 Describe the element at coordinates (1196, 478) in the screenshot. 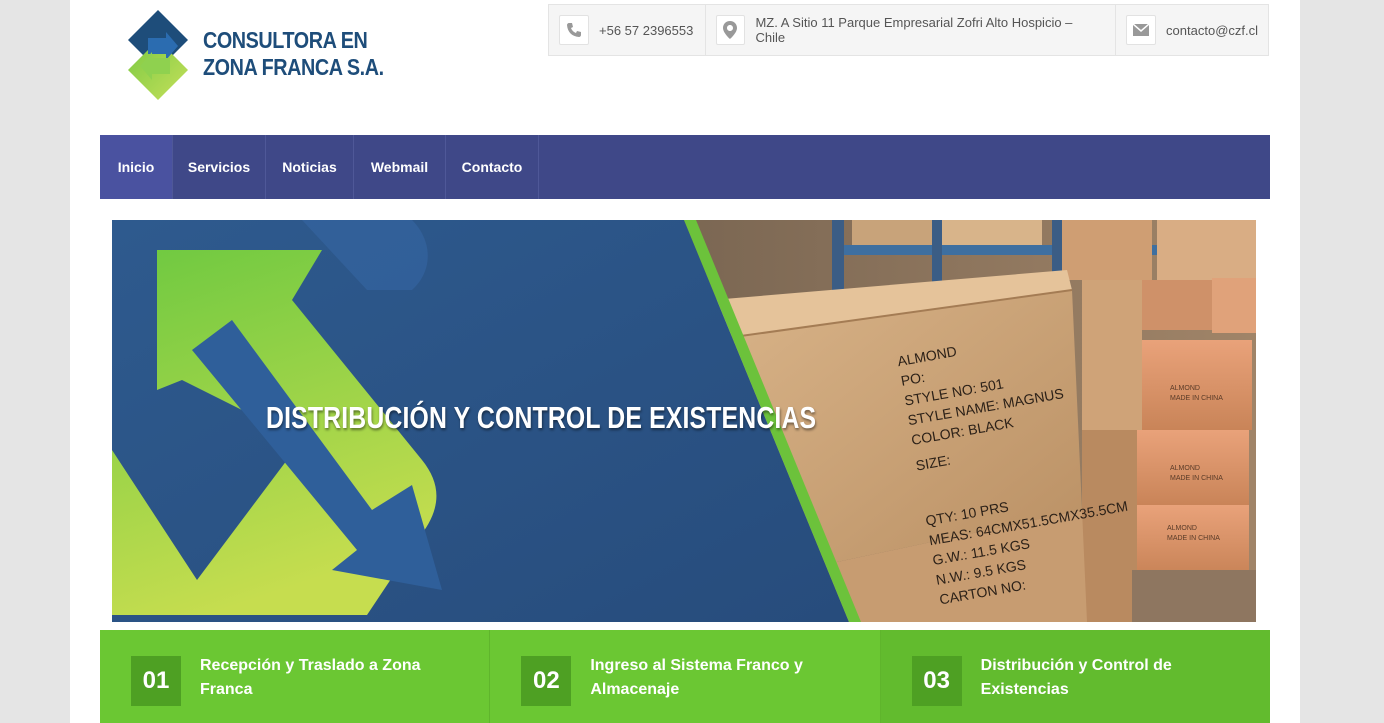

I see `box-small-made-2: MADE IN CHINA` at that location.